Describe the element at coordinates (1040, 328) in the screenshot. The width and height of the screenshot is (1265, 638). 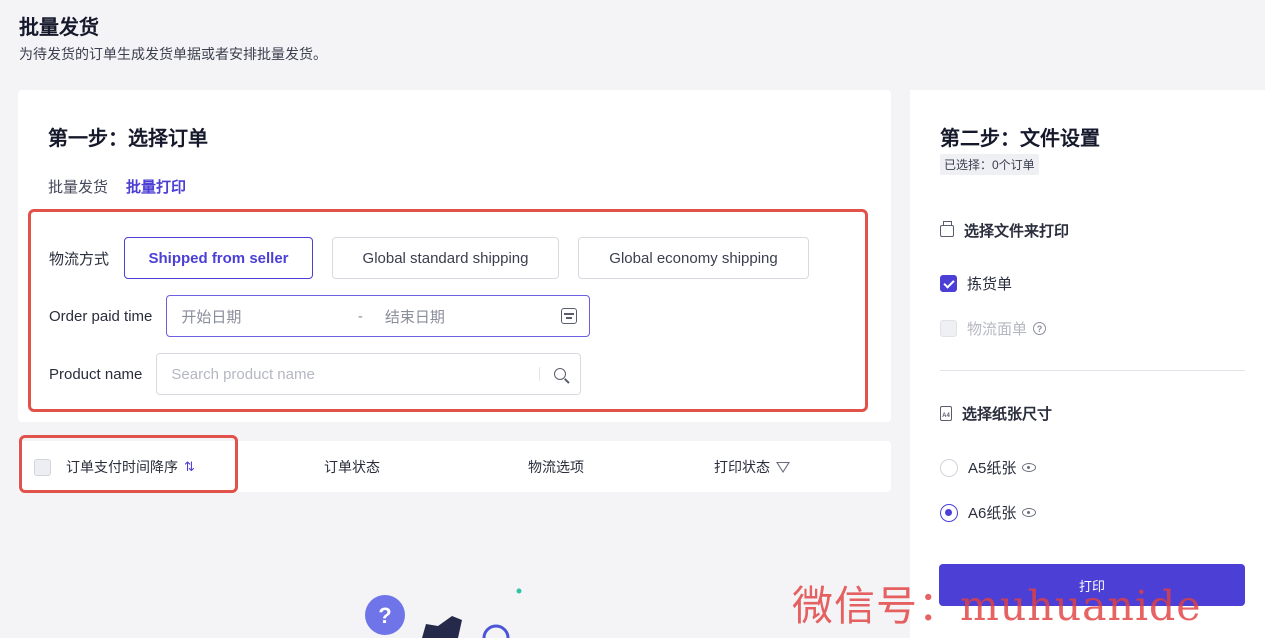
I see `help-icon: ?` at that location.